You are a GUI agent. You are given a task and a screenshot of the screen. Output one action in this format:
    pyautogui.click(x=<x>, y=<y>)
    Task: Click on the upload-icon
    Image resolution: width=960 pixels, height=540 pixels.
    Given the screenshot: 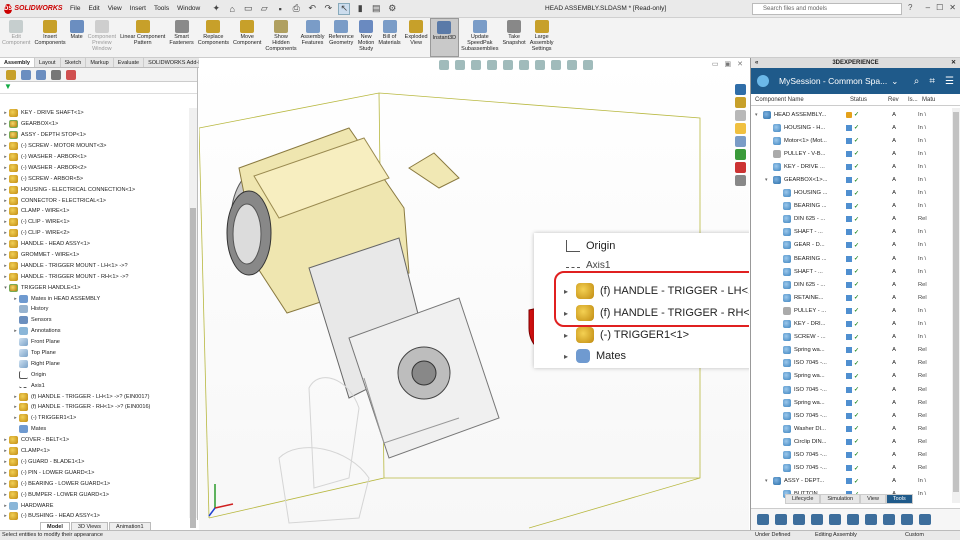 What is the action you would take?
    pyautogui.click(x=835, y=519)
    